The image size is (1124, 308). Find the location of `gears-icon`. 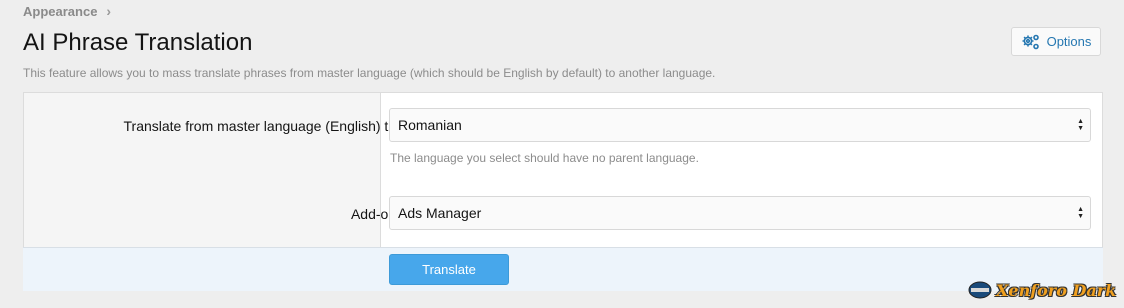

gears-icon is located at coordinates (1030, 41).